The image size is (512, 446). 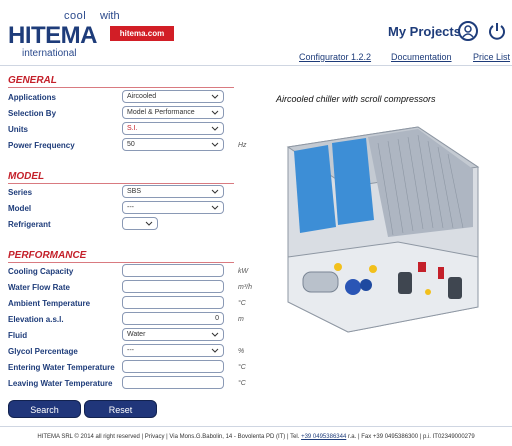 What do you see at coordinates (20, 208) in the screenshot?
I see `label-model: Model` at bounding box center [20, 208].